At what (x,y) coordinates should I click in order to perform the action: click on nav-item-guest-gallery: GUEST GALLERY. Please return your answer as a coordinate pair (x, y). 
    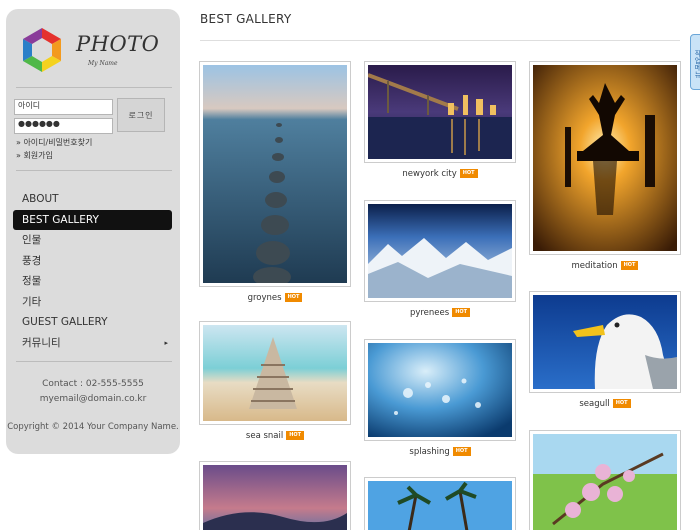
    Looking at the image, I should click on (92, 322).